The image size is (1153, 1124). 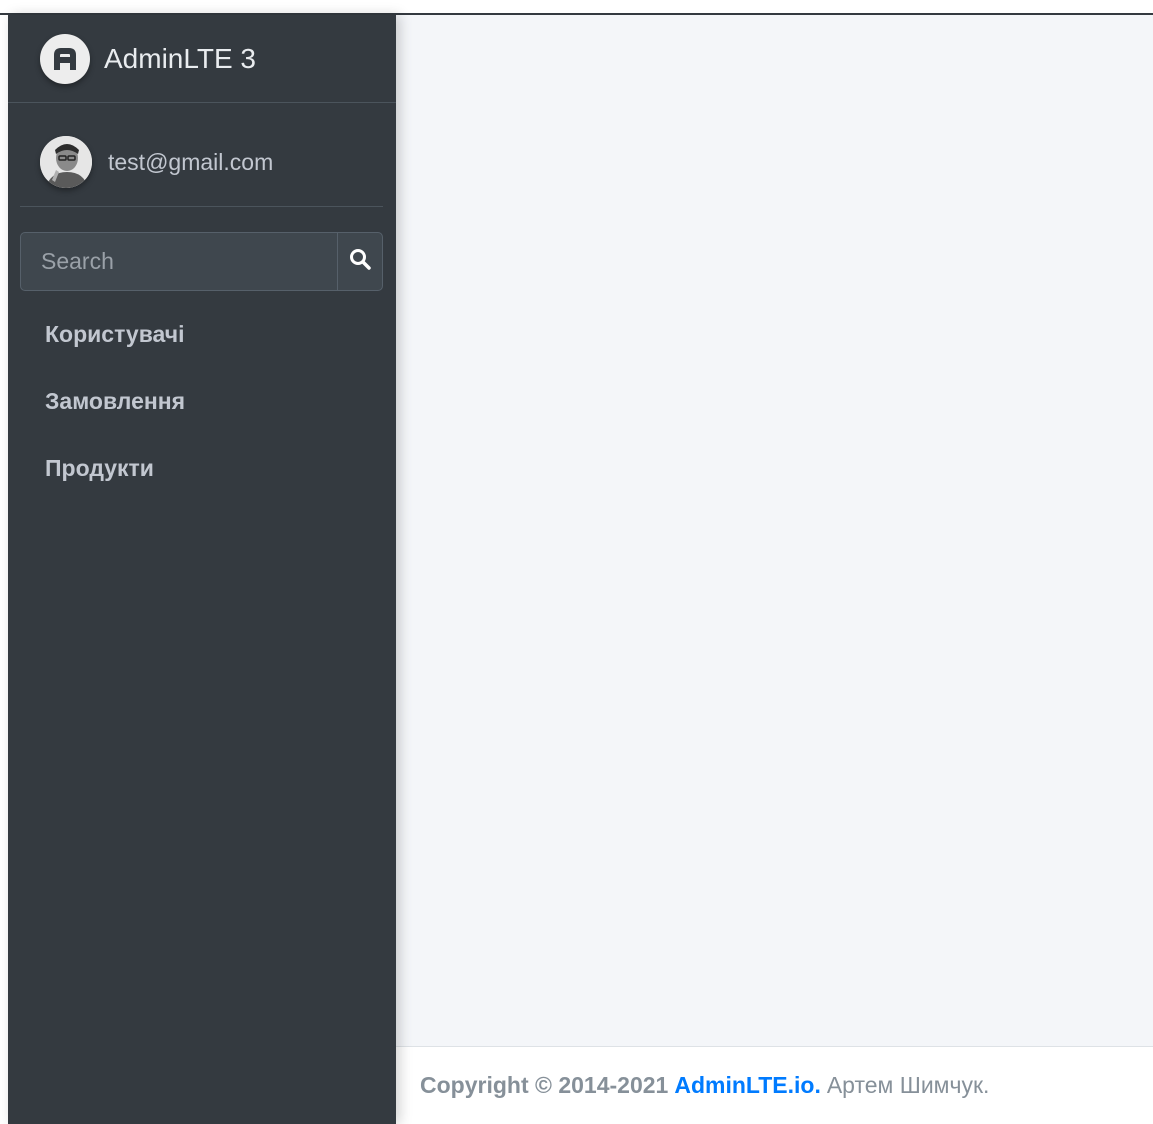 I want to click on sidebar-menu: Користувачі Замовлення Продукти, so click(x=201, y=401).